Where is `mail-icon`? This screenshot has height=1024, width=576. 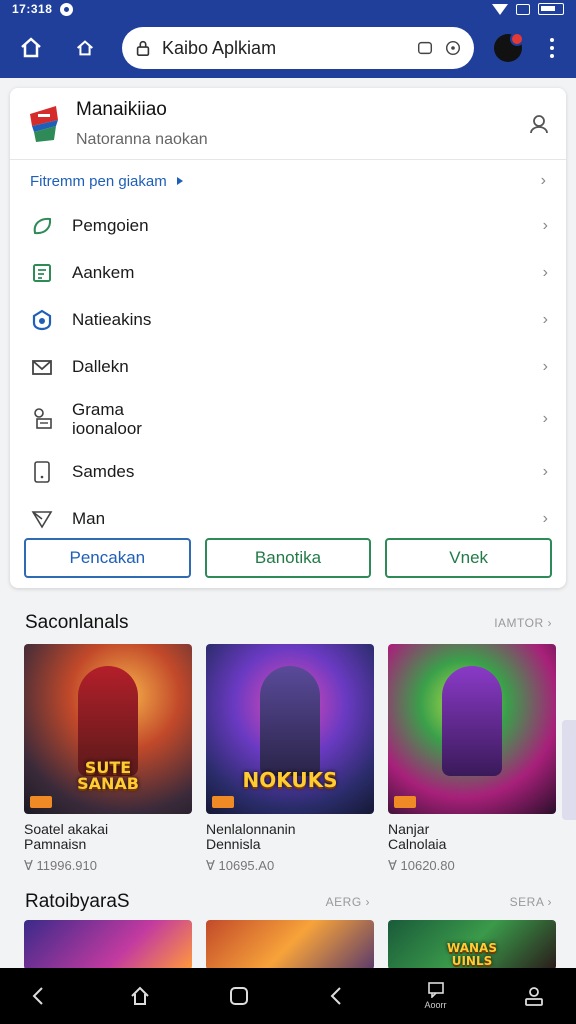
mail-icon is located at coordinates (42, 367).